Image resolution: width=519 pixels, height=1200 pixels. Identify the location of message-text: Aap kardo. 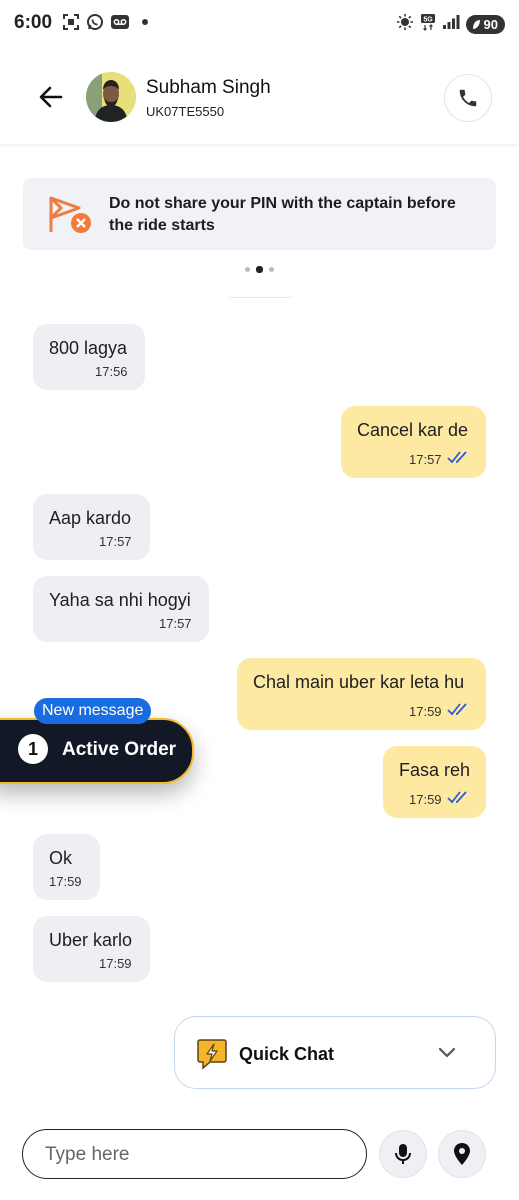
(90, 518).